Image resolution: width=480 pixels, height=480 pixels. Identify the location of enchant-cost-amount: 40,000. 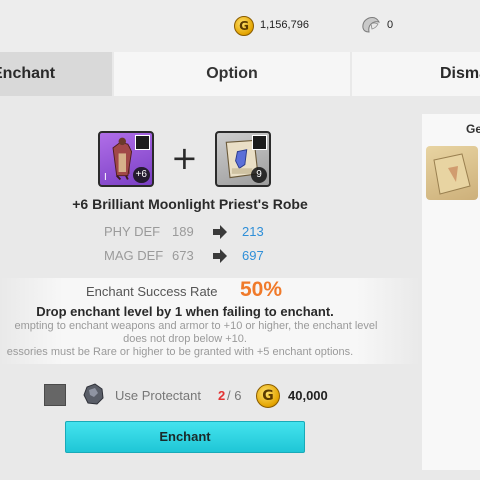
(308, 395).